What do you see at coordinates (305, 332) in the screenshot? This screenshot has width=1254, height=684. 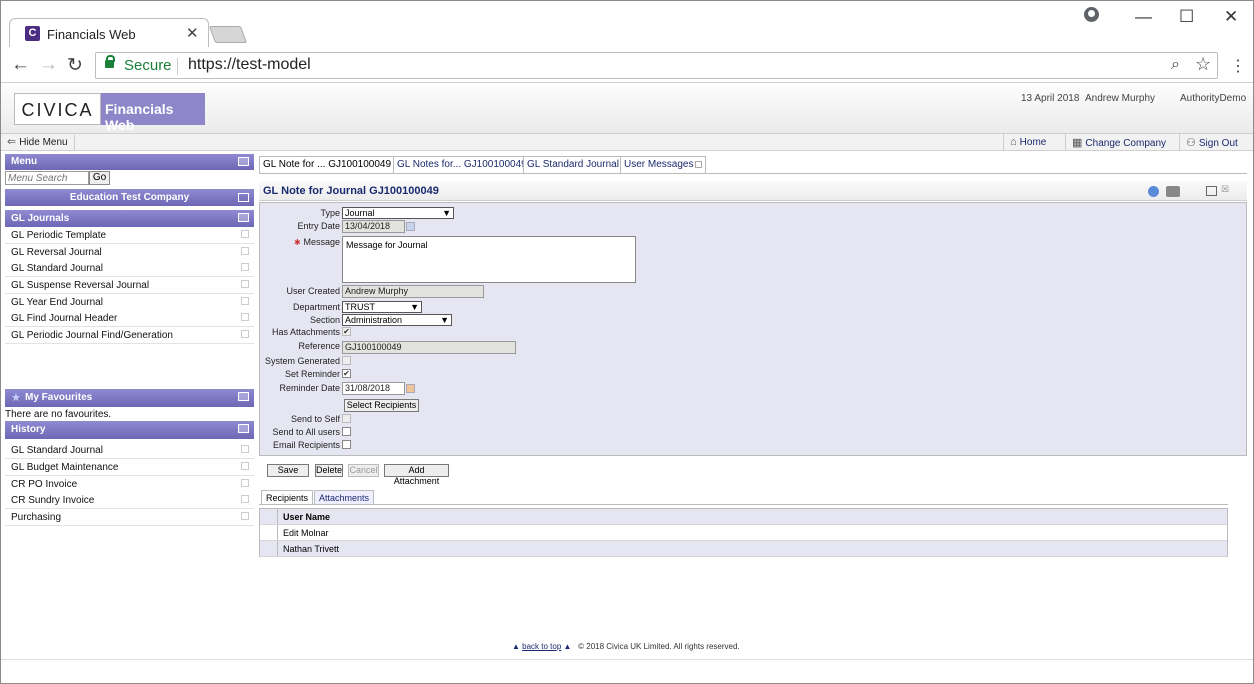 I see `has-attachments-label: Has Attachments` at bounding box center [305, 332].